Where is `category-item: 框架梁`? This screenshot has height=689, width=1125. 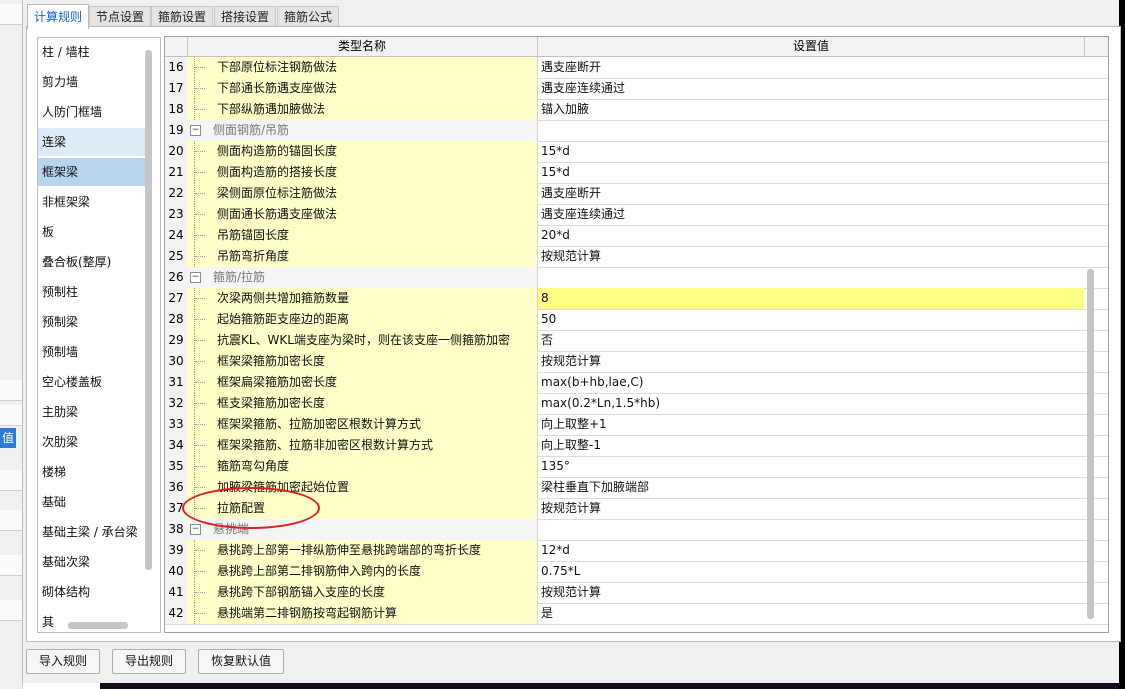
category-item: 框架梁 is located at coordinates (95, 172).